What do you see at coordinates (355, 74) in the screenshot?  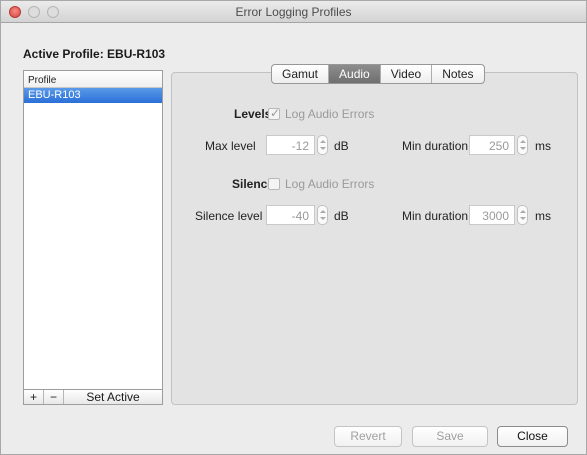 I see `tab-audio: Audio` at bounding box center [355, 74].